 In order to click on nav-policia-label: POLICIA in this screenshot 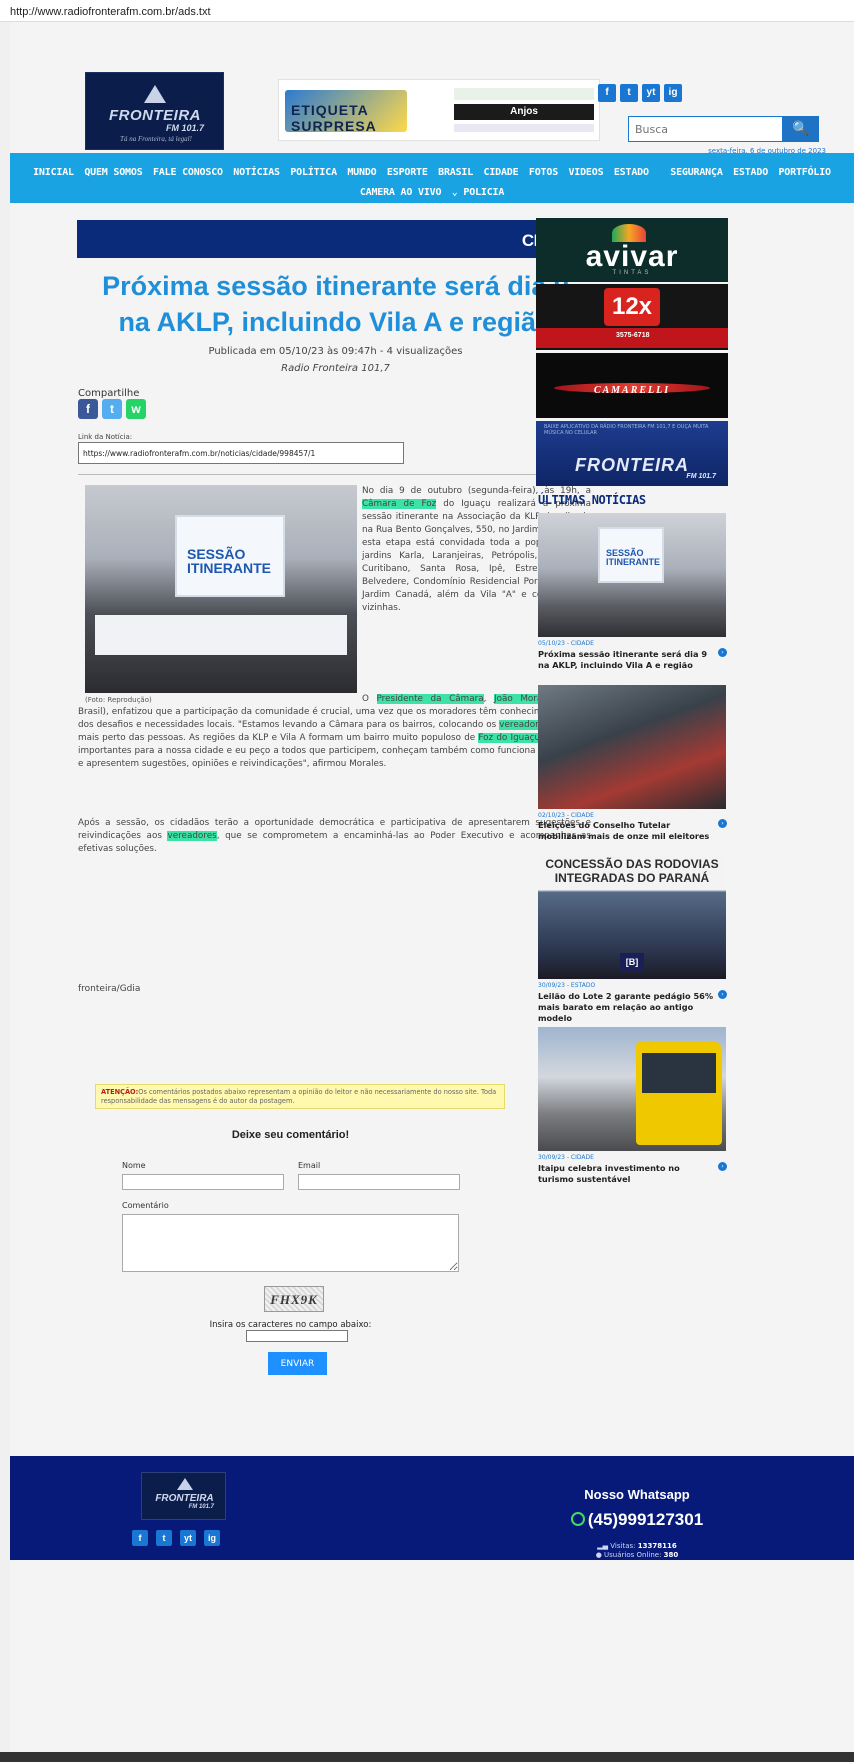, I will do `click(484, 192)`.